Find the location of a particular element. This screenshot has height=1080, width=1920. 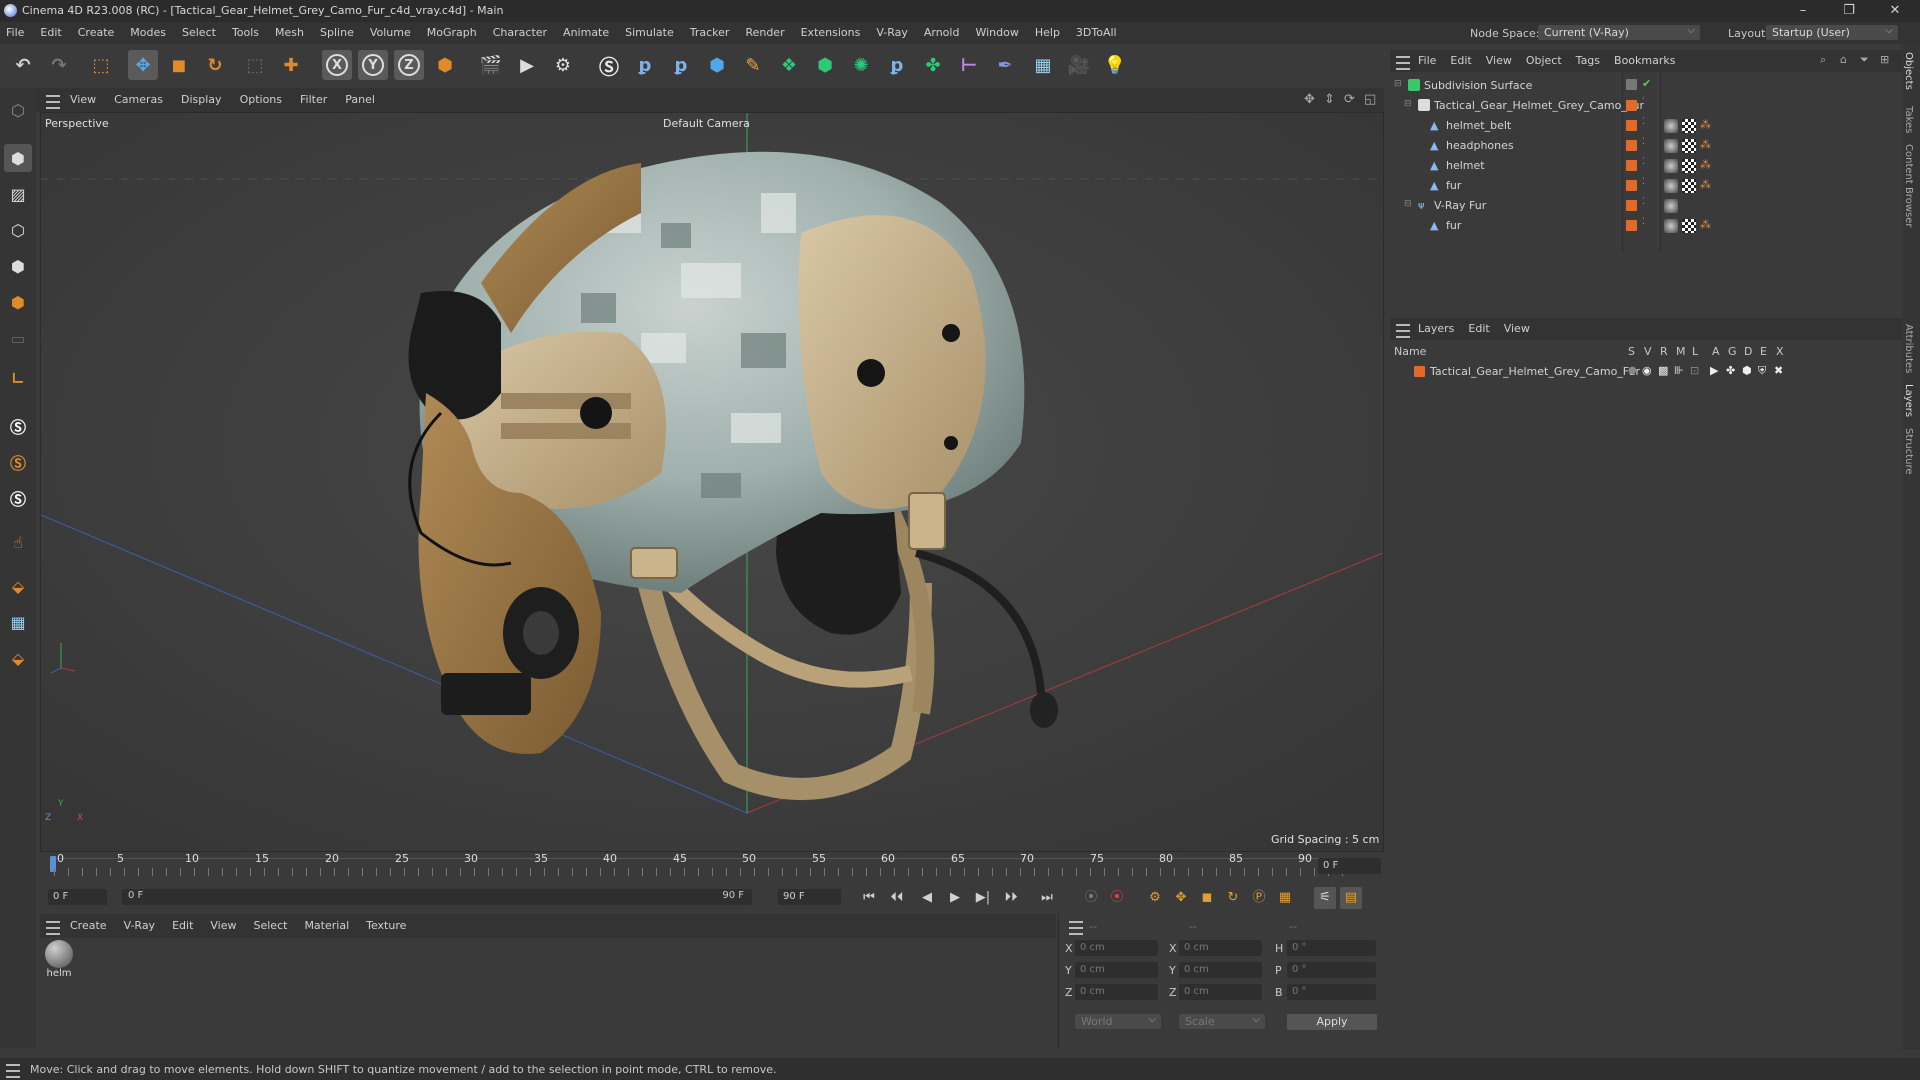

tree-row-tactical-gear: ⊟ Tactical_Gear_Helmet_Grey_Camo_Fur ⁚ is located at coordinates (1646, 106).